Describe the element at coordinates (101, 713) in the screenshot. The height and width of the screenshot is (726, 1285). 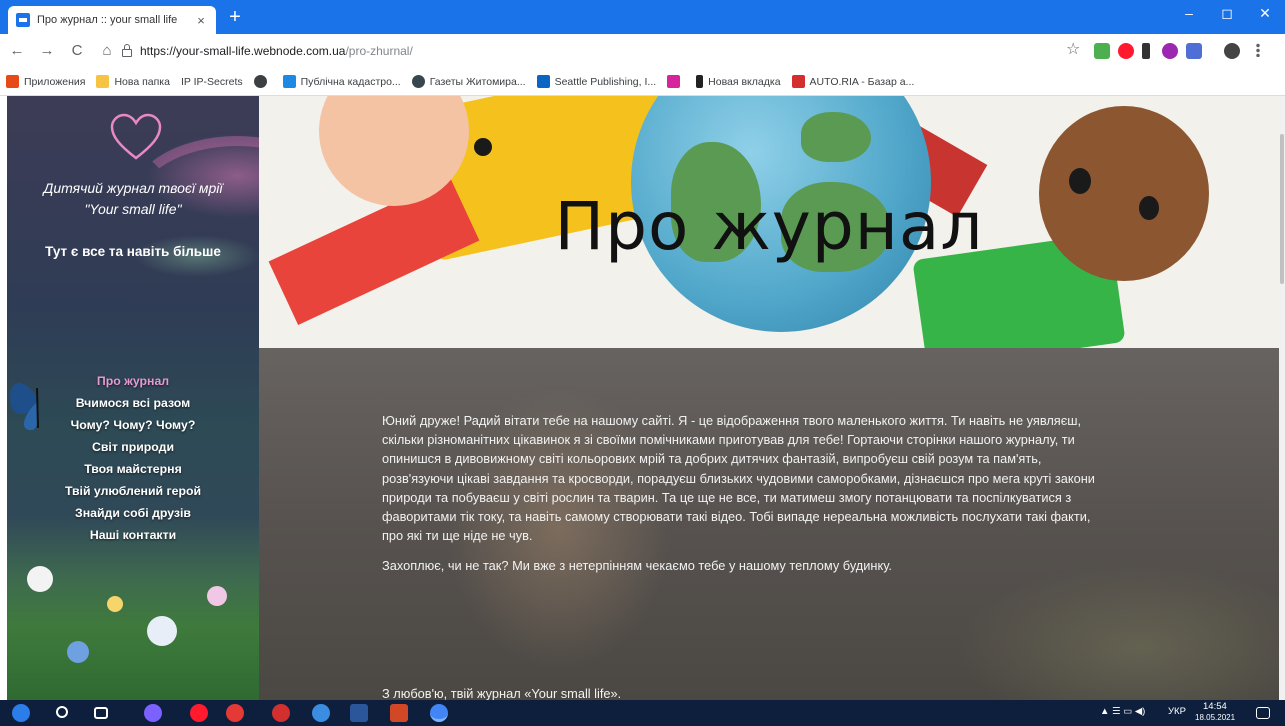
I see `task-view-icon` at that location.